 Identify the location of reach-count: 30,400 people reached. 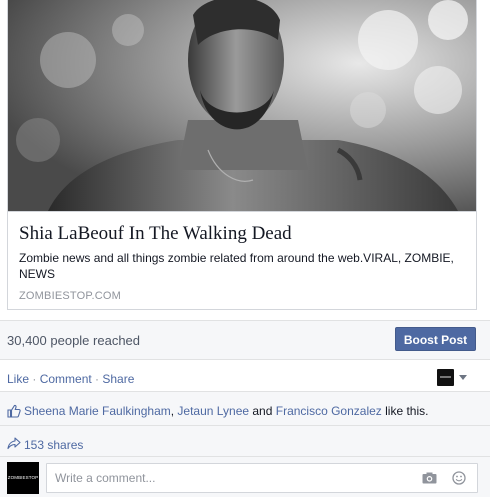
(73, 340).